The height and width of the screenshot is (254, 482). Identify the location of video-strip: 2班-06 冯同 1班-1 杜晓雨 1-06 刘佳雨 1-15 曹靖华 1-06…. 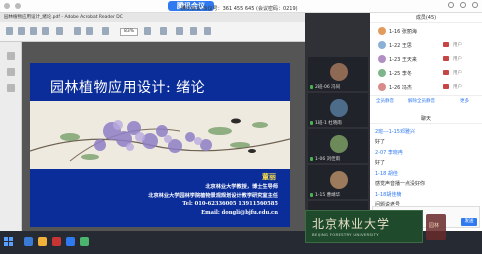
(337, 122).